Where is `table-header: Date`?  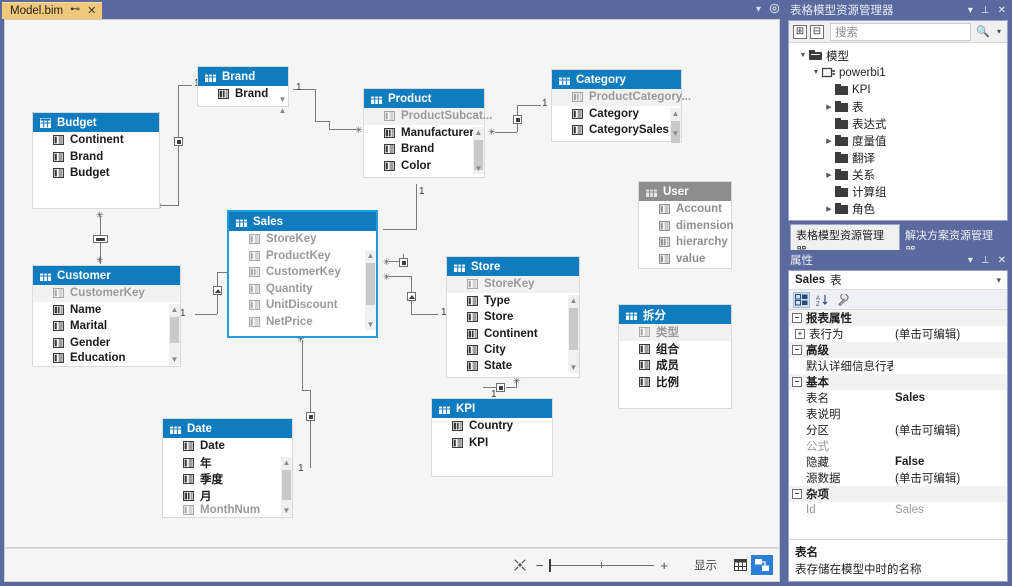 table-header: Date is located at coordinates (227, 428).